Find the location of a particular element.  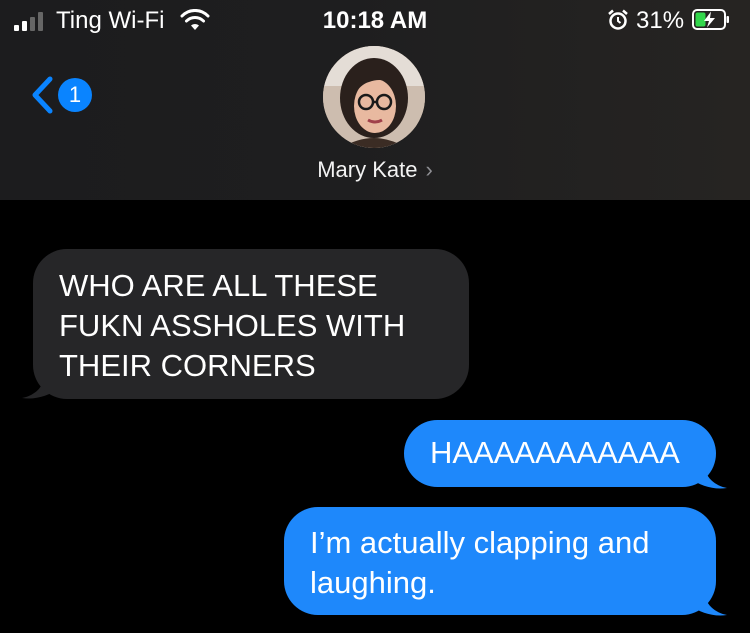

status-bar: Ting Wi-Fi 10:18 AM 31% is located at coordinates (375, 22).